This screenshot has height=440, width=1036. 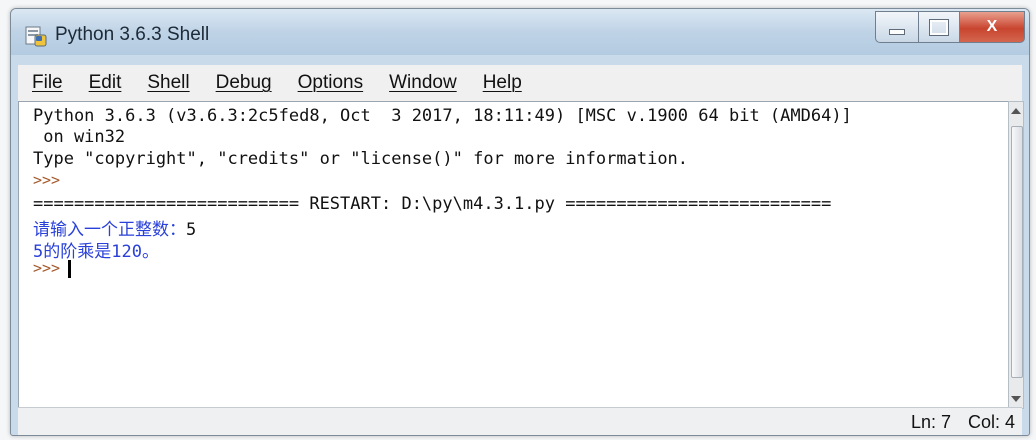 What do you see at coordinates (992, 422) in the screenshot?
I see `status-column-number: Col: 4` at bounding box center [992, 422].